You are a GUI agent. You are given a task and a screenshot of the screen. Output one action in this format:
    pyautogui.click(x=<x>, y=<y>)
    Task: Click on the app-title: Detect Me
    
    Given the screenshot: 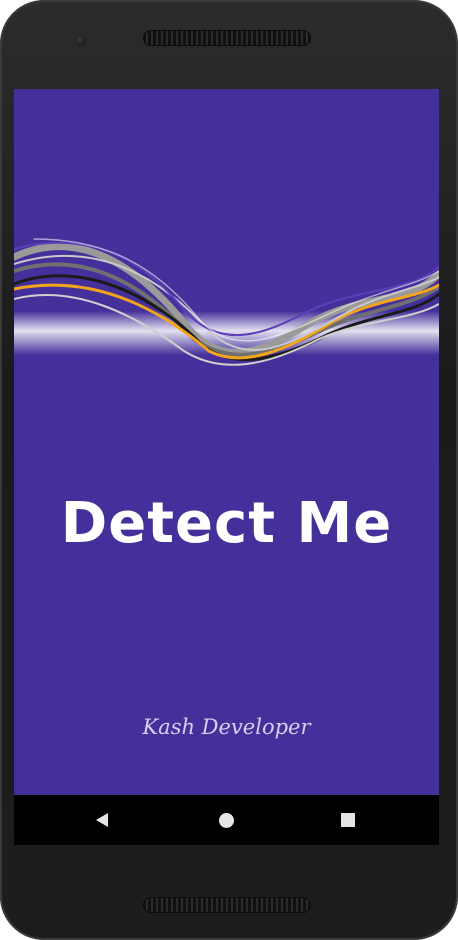 What is the action you would take?
    pyautogui.click(x=226, y=523)
    